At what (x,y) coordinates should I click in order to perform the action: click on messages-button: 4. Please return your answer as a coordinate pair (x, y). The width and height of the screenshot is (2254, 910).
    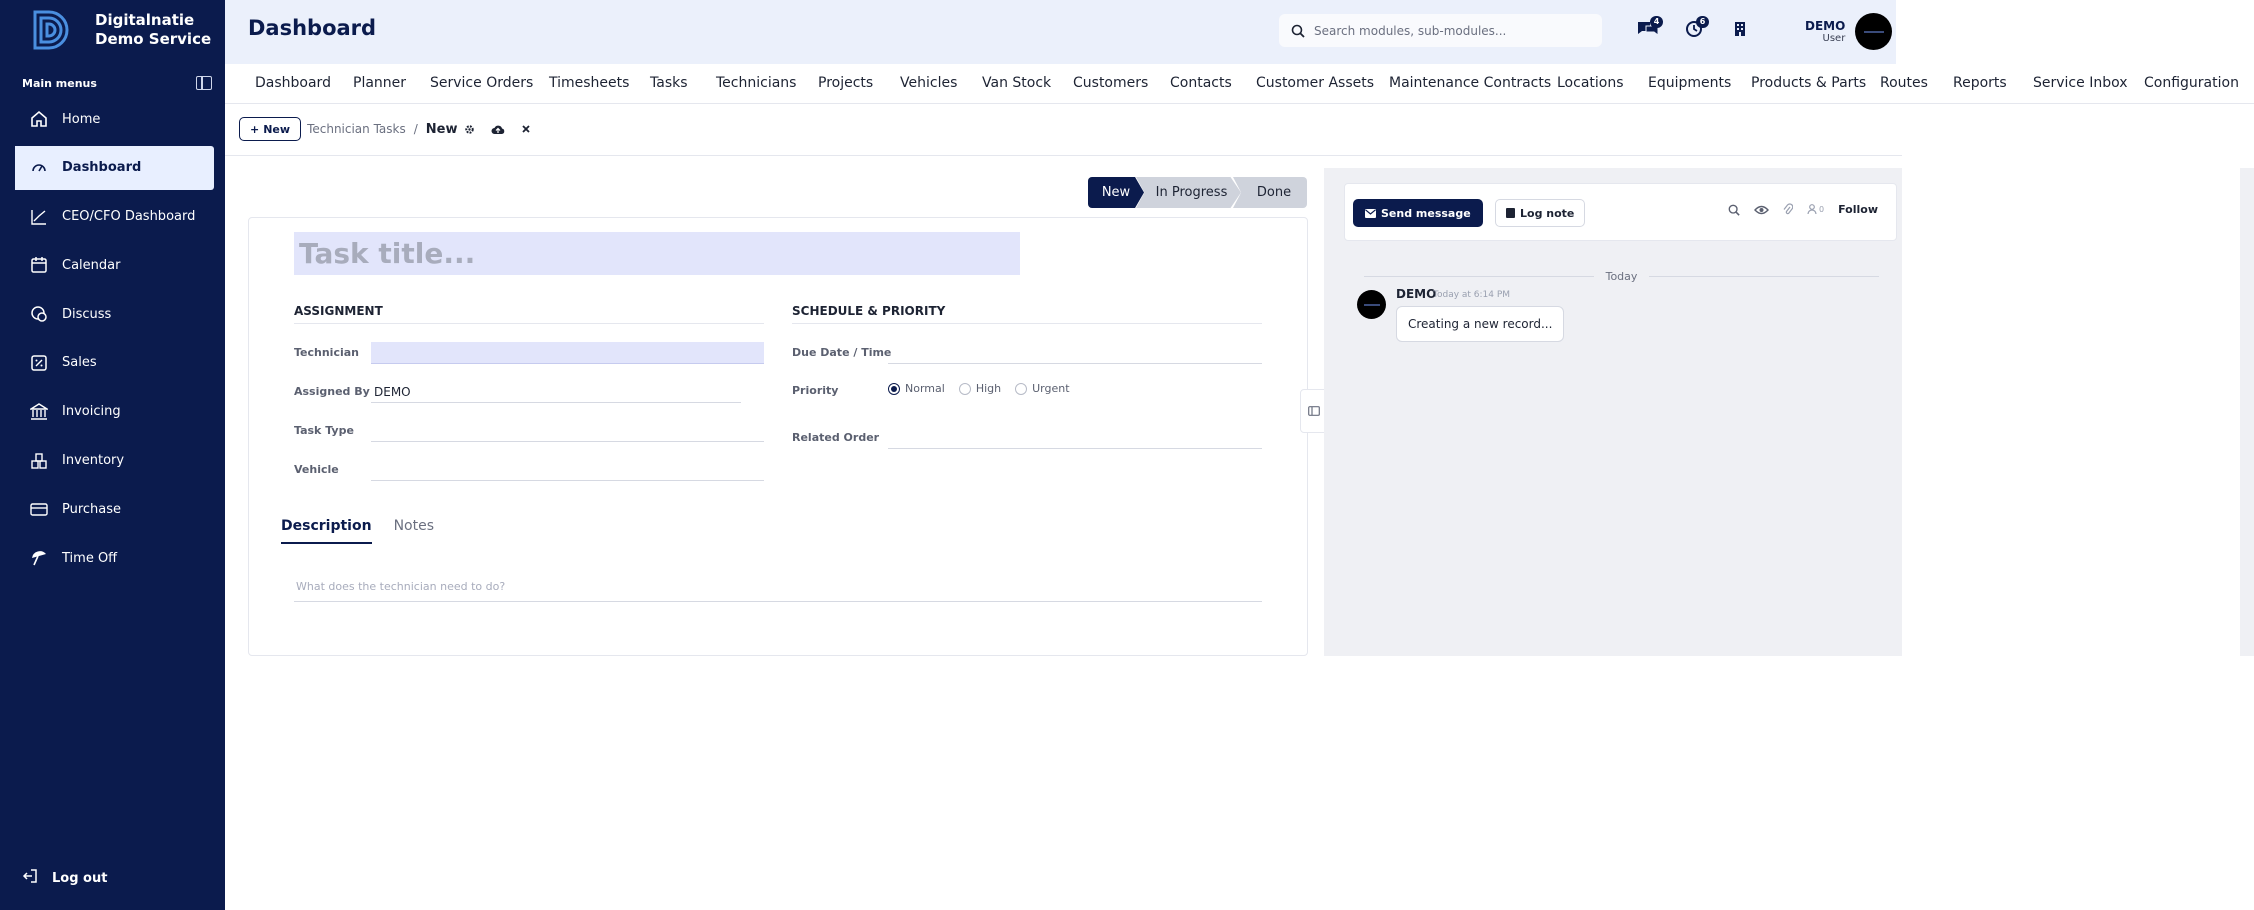
    Looking at the image, I should click on (1649, 29).